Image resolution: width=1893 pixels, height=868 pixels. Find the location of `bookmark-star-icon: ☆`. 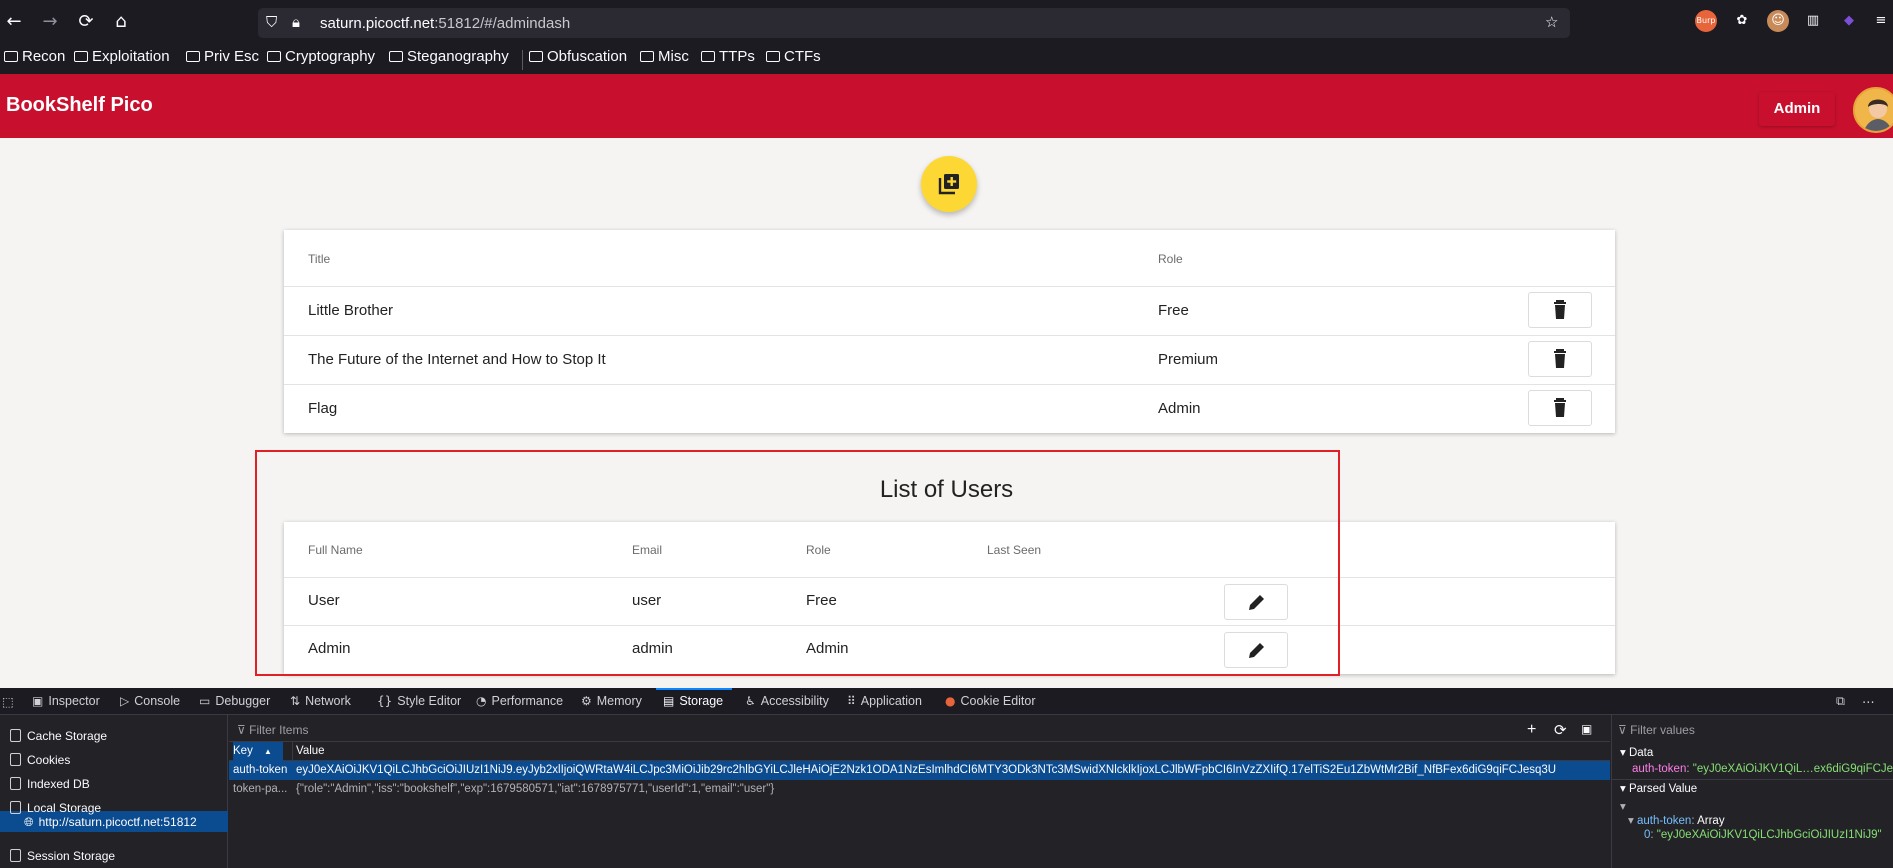

bookmark-star-icon: ☆ is located at coordinates (1551, 22).